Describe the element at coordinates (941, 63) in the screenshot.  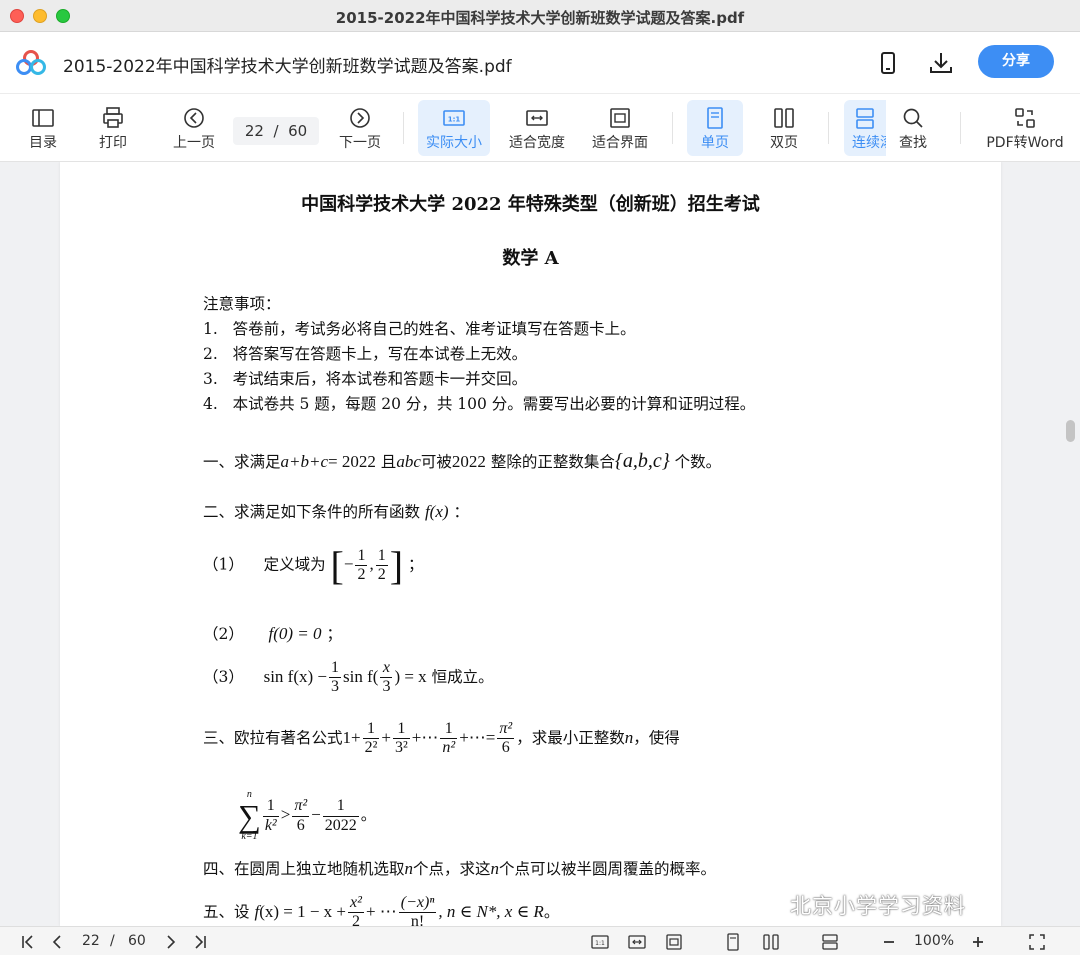
I see `download-icon` at that location.